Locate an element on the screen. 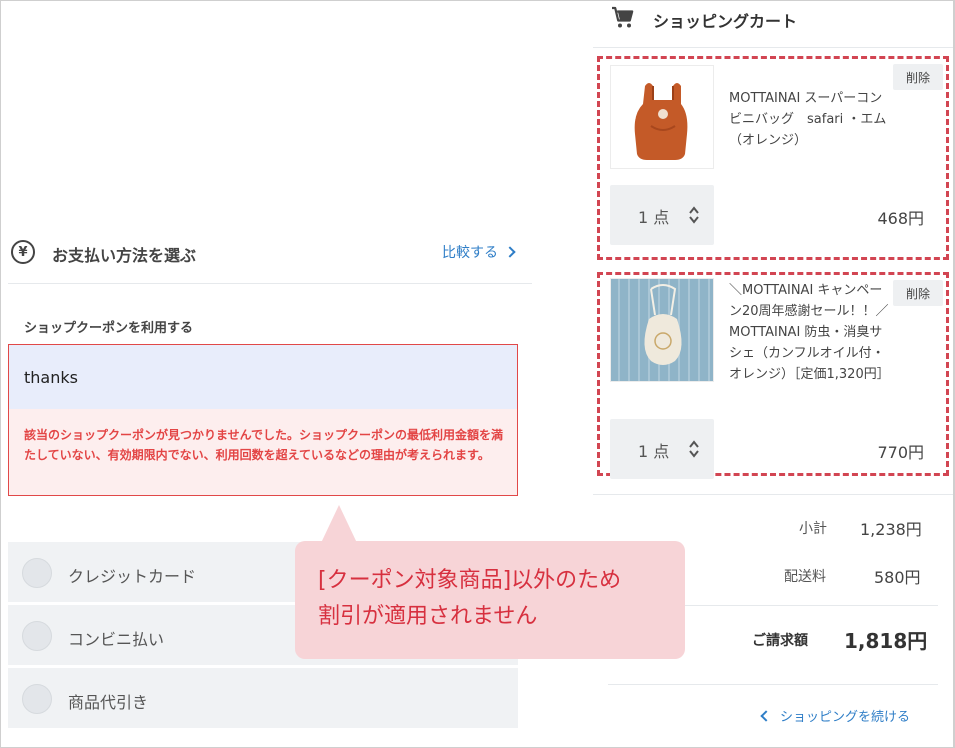 This screenshot has height=748, width=955. total-value: 1,818円 is located at coordinates (886, 641).